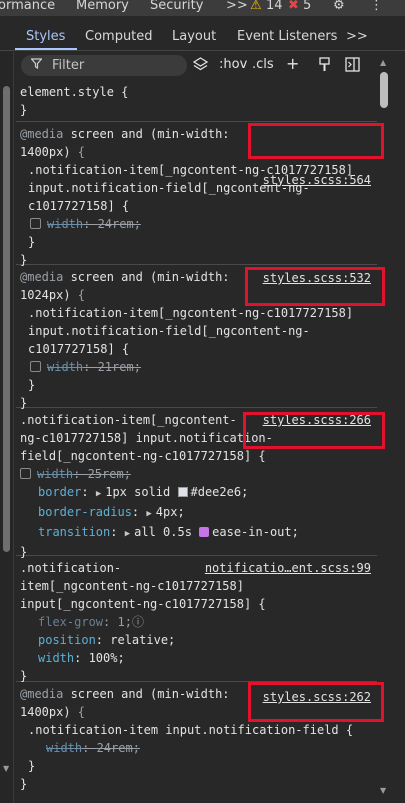  Describe the element at coordinates (36, 65) in the screenshot. I see `filter-funnel-icon` at that location.